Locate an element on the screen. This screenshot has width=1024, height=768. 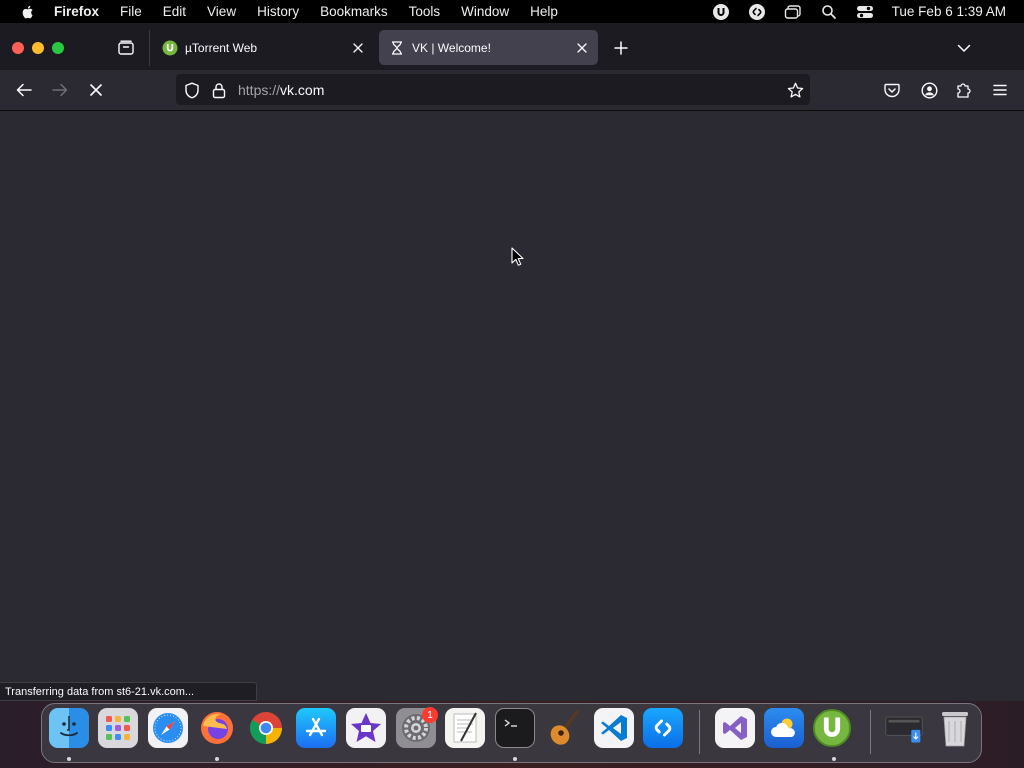
dock-google-chrome is located at coordinates (266, 728).